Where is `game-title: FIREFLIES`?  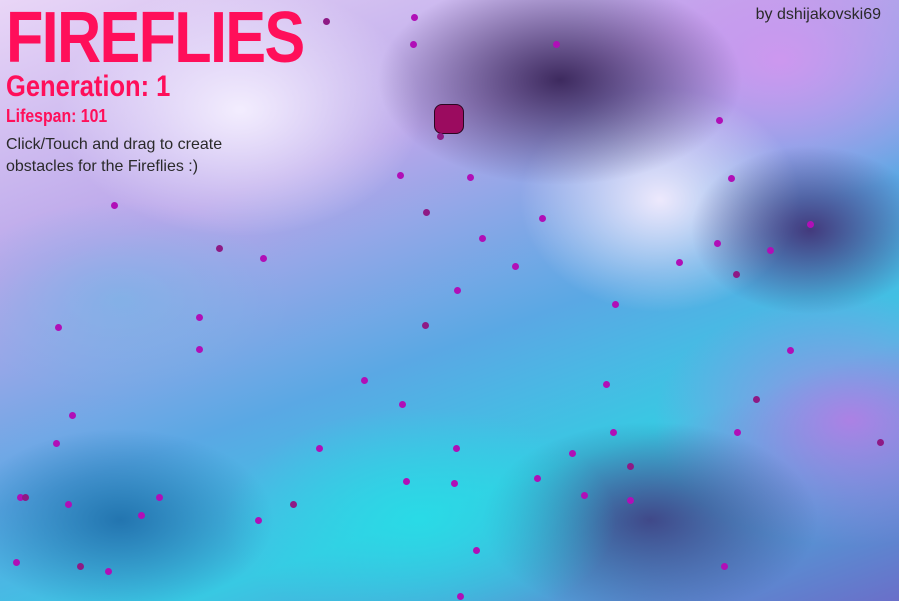 game-title: FIREFLIES is located at coordinates (155, 39).